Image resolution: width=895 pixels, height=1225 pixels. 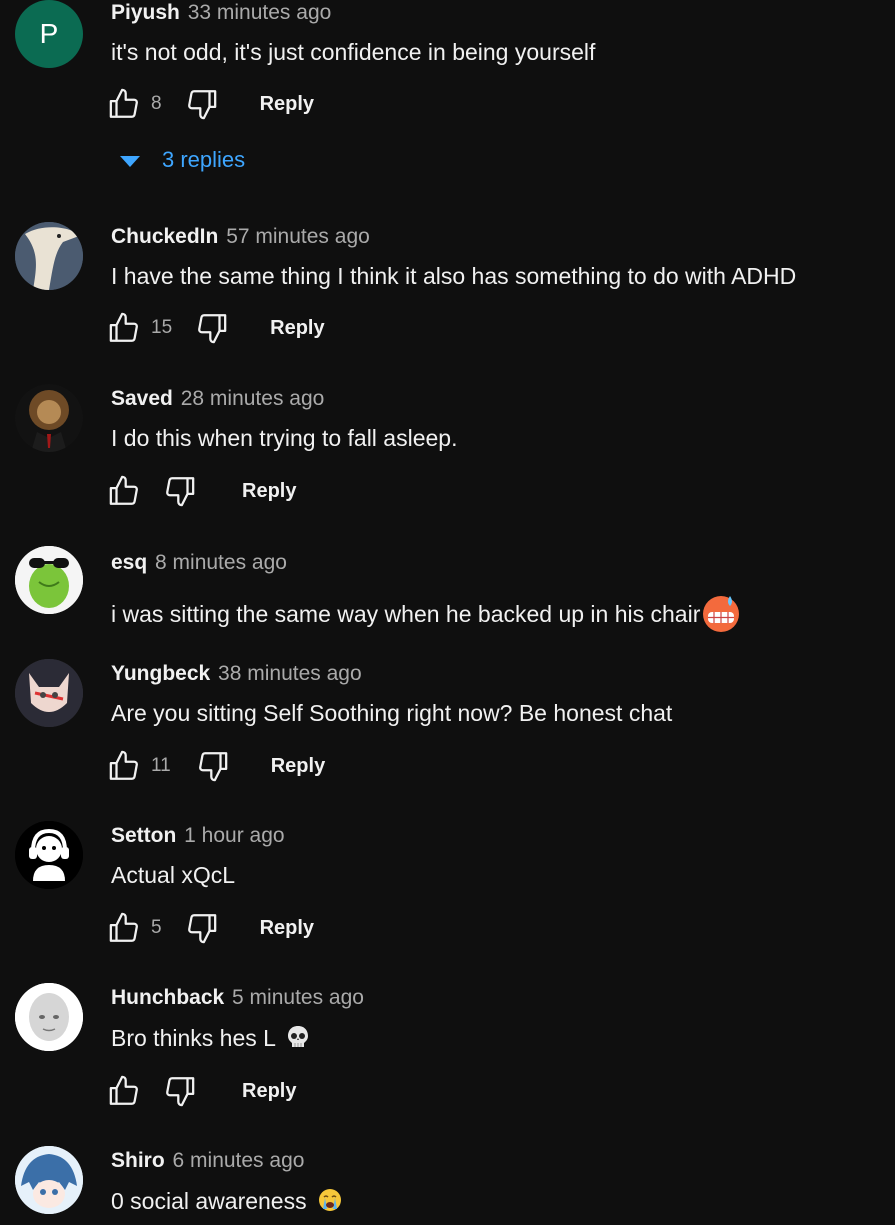 What do you see at coordinates (129, 562) in the screenshot?
I see `author-name: esq` at bounding box center [129, 562].